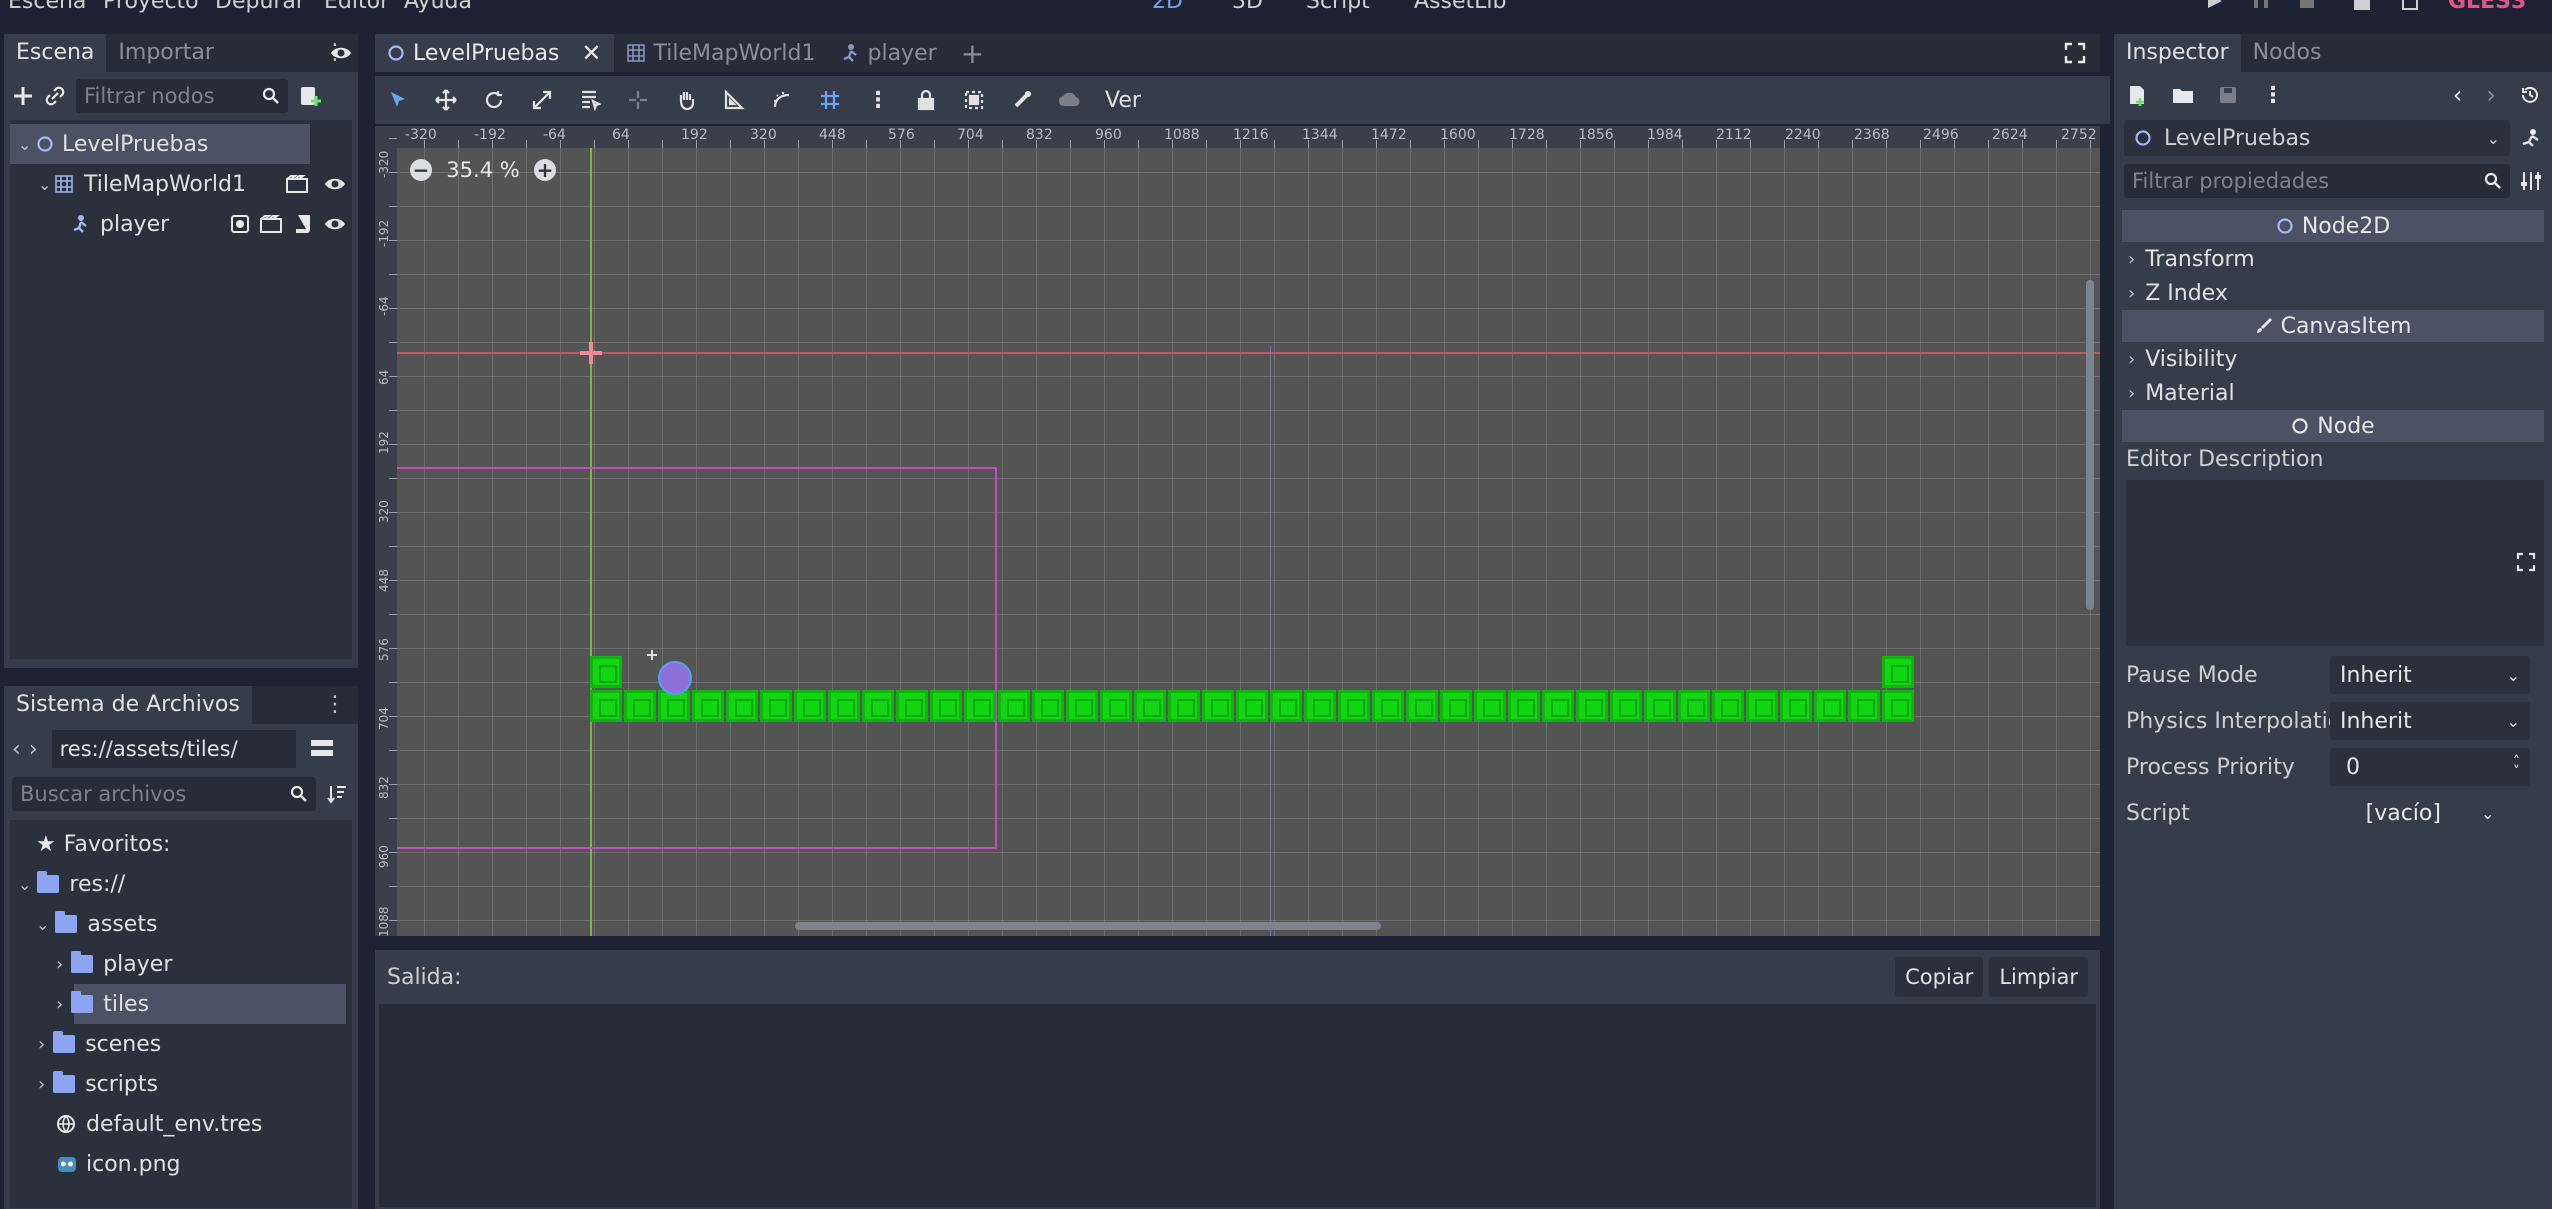 The width and height of the screenshot is (2552, 1209). Describe the element at coordinates (181, 1044) in the screenshot. I see `fs-item-scenes: › scenes` at that location.